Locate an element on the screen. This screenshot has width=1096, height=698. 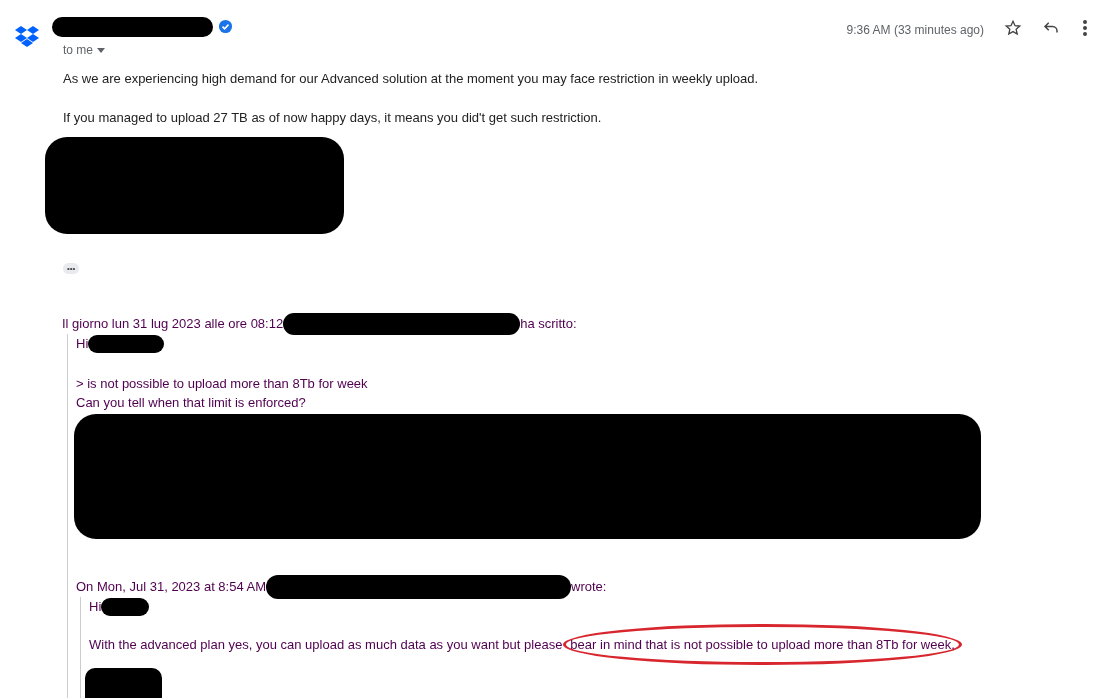
quote-header: On Mon, Jul 31, 2023 at 8:54 AM is located at coordinates (171, 586).